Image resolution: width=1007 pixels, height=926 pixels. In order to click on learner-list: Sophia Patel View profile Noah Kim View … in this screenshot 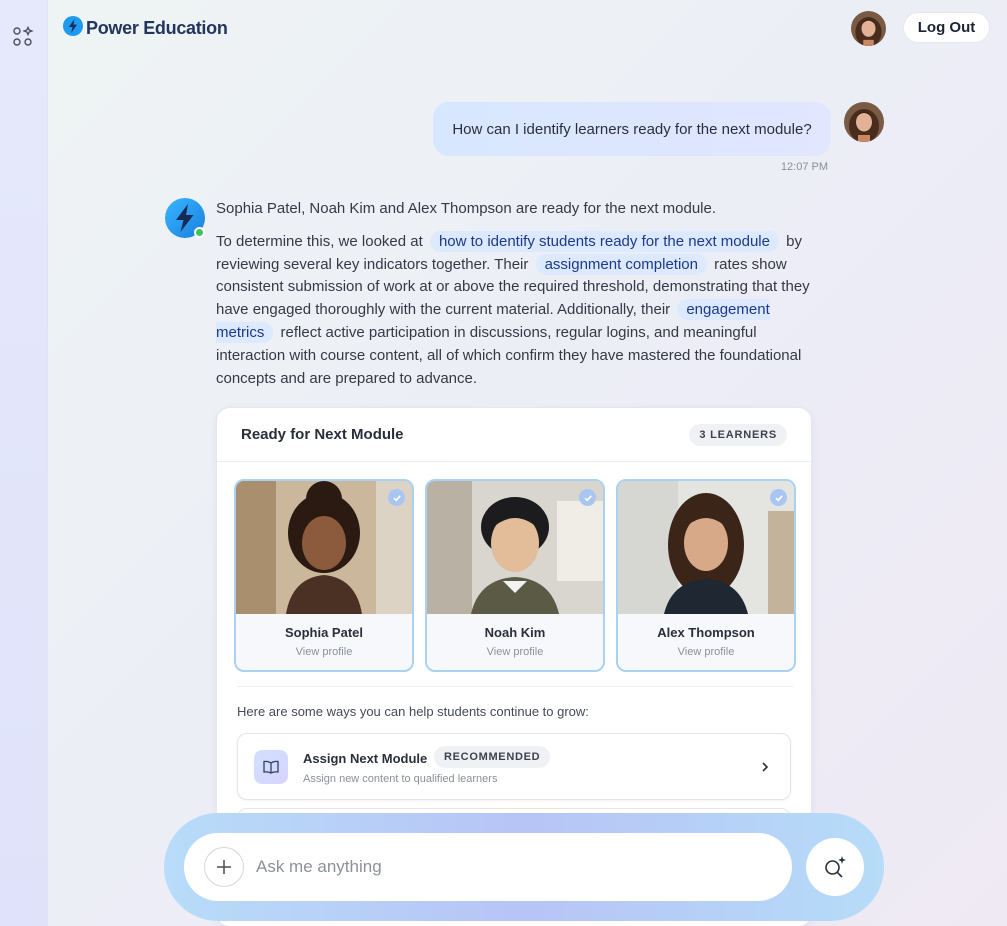, I will do `click(515, 575)`.